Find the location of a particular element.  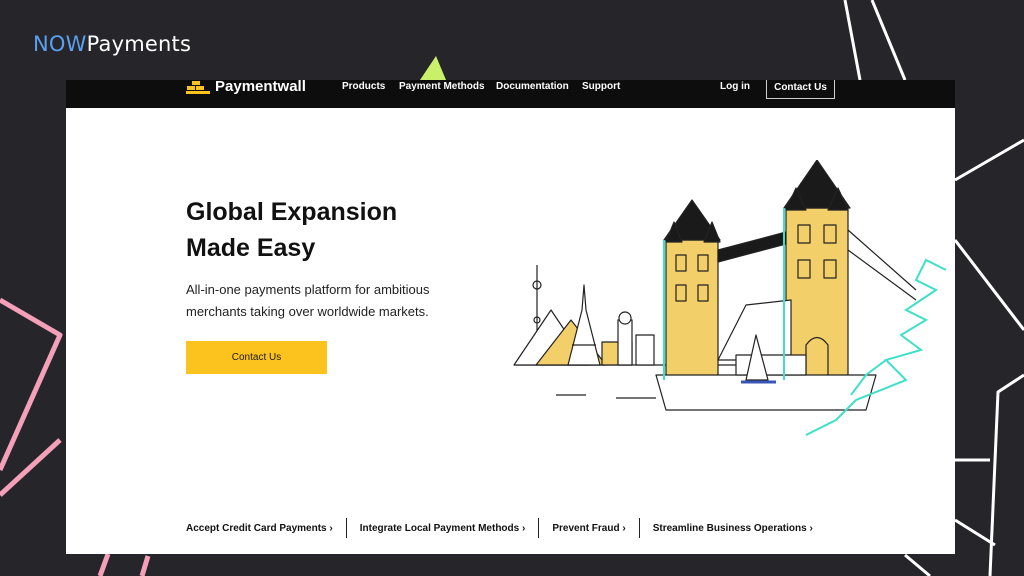

brand-now: NOW is located at coordinates (60, 44).